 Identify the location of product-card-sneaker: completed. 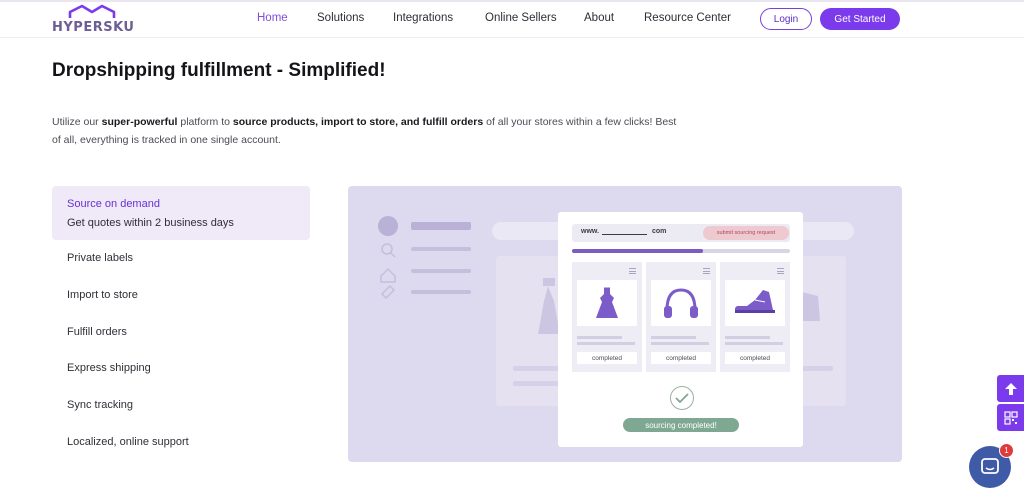
(755, 317).